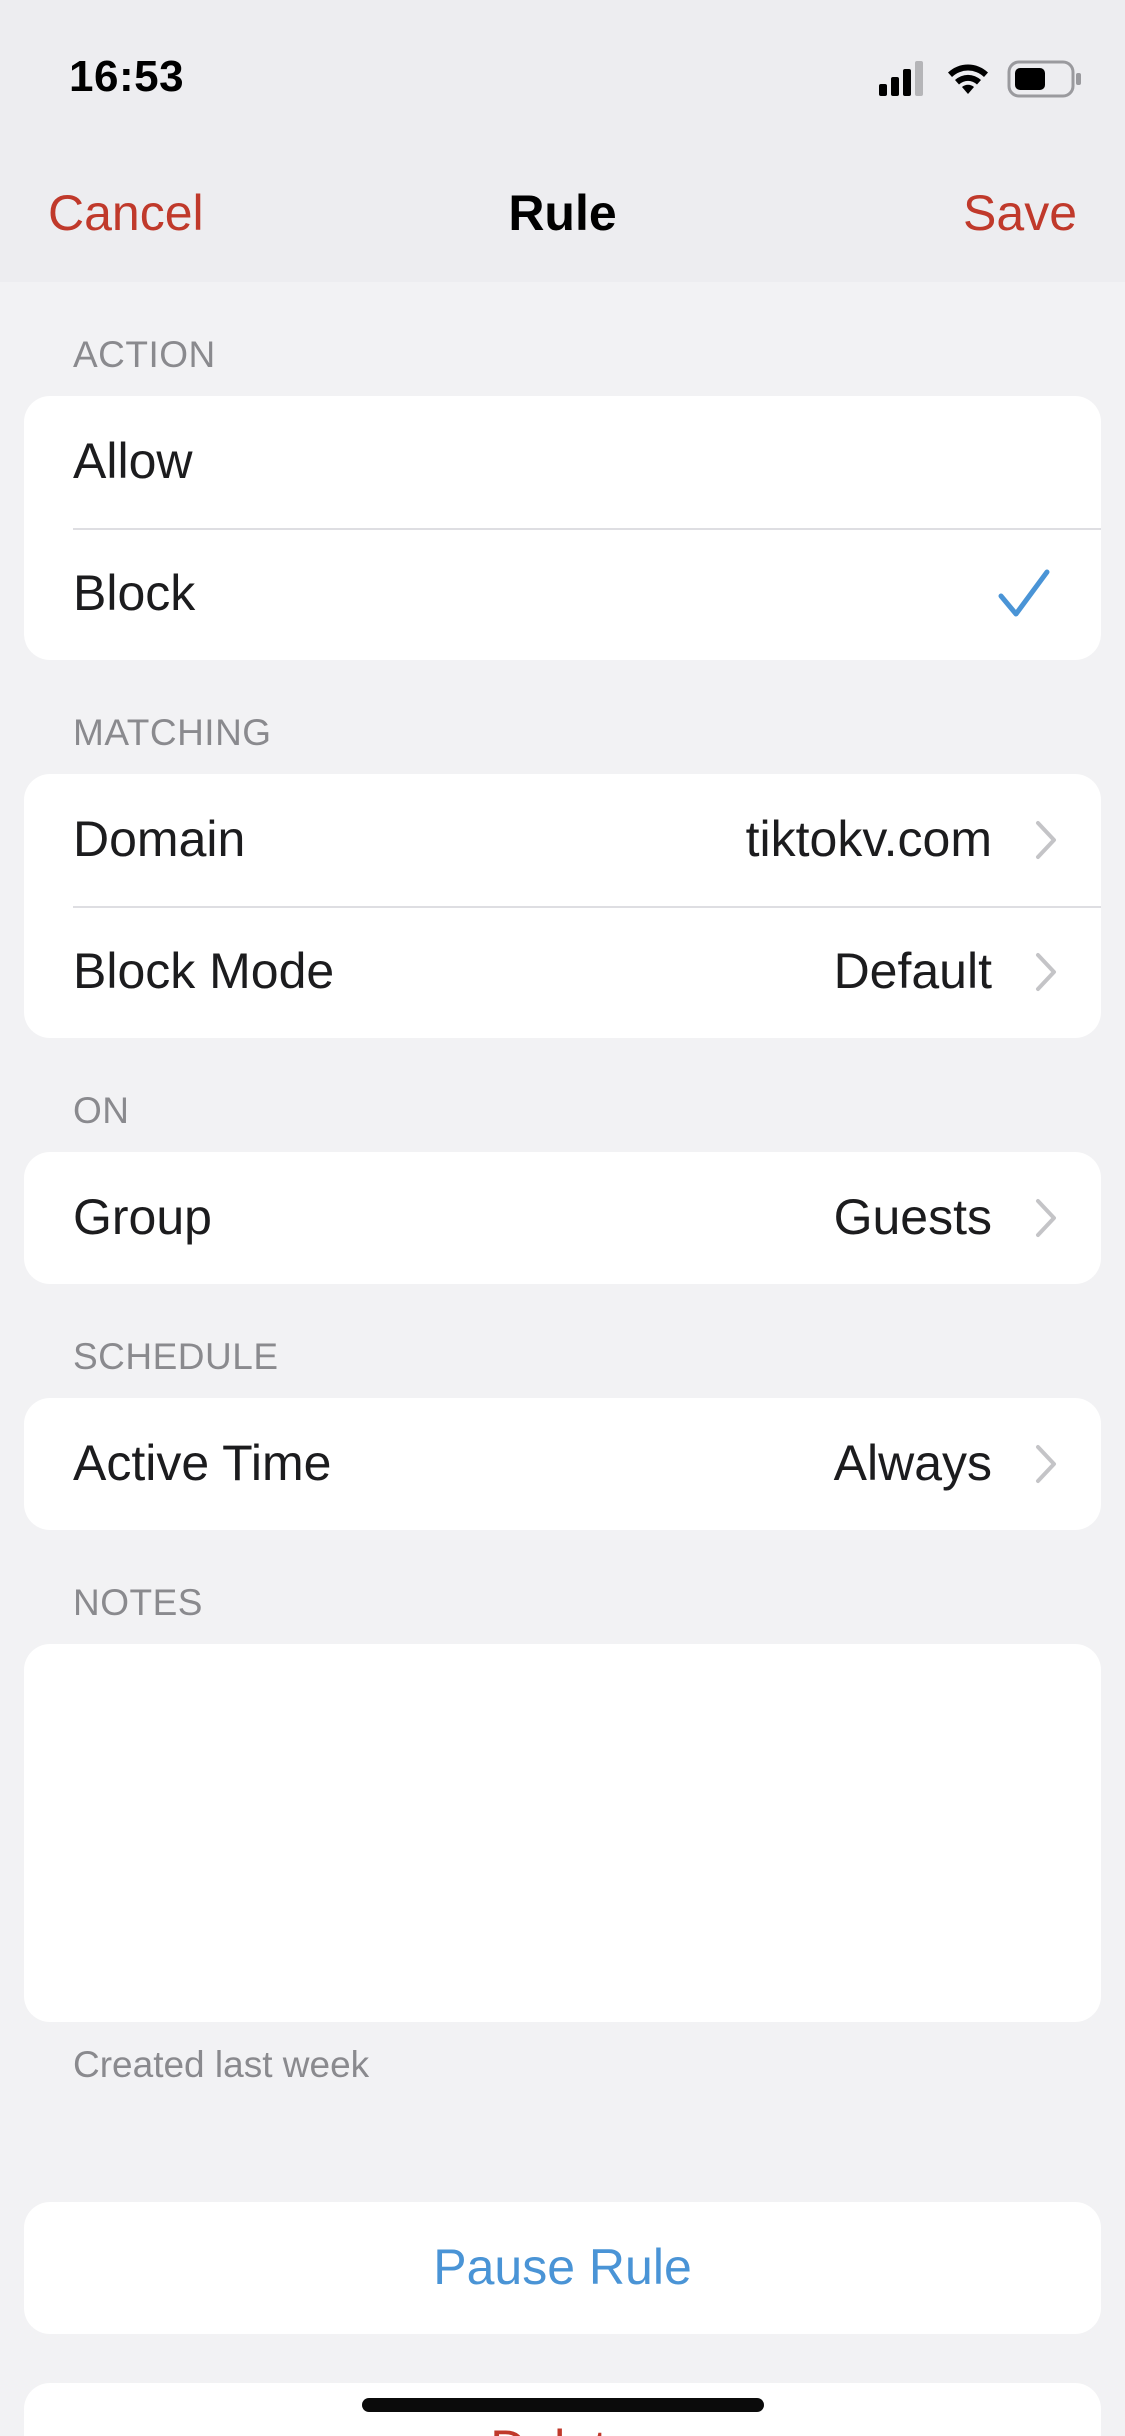 Image resolution: width=1125 pixels, height=2436 pixels. What do you see at coordinates (134, 593) in the screenshot?
I see `option-label: Block` at bounding box center [134, 593].